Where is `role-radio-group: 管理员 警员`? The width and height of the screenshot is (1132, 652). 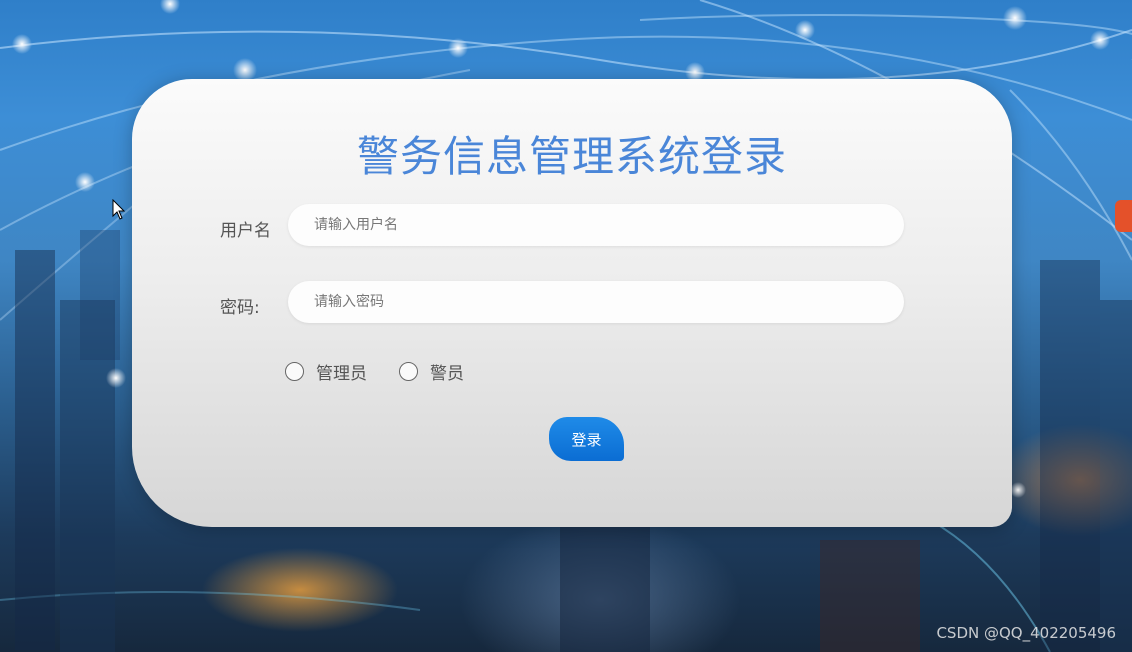 role-radio-group: 管理员 警员 is located at coordinates (390, 371).